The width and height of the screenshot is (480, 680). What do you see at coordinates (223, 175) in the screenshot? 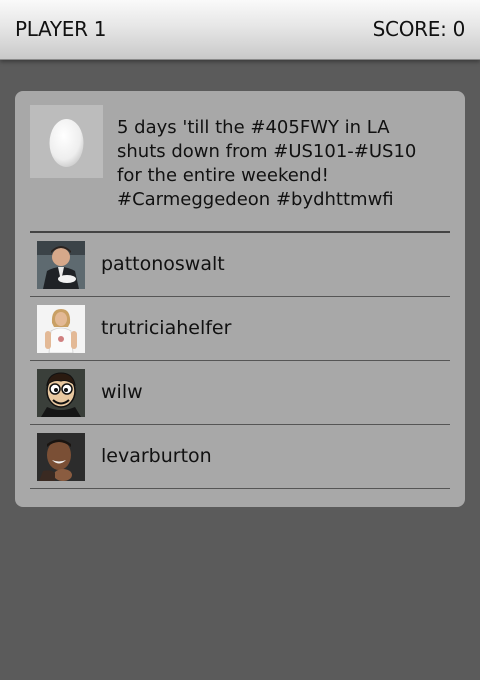
I see `tweet-line: for the entire weekend!` at bounding box center [223, 175].